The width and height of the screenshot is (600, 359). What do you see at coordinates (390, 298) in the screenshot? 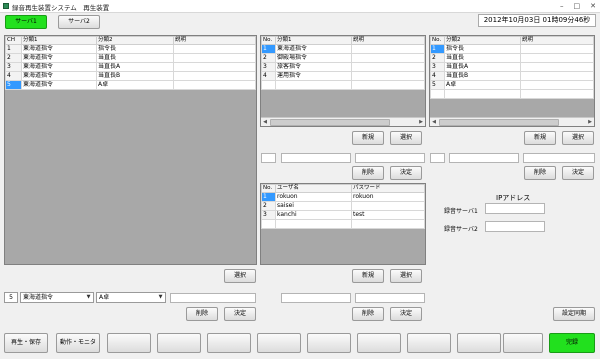
I see `user-password-input` at bounding box center [390, 298].